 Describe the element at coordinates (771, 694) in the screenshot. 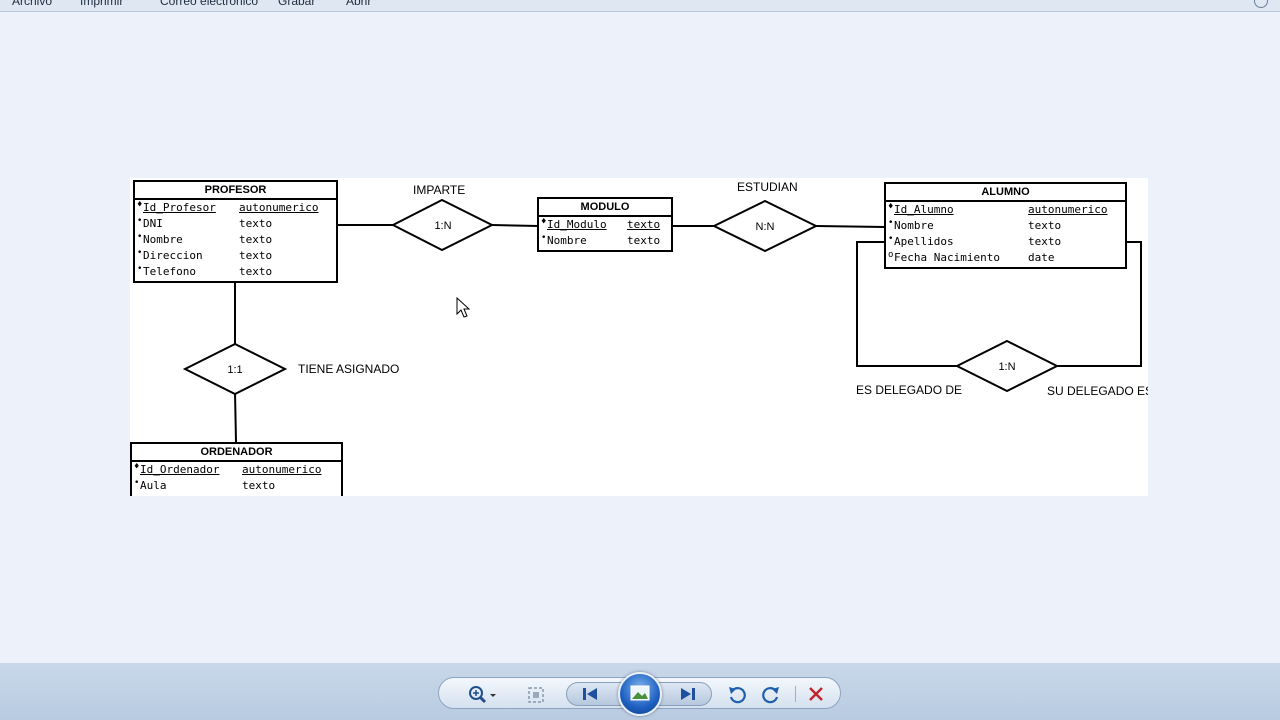

I see `rotate-right-icon` at that location.